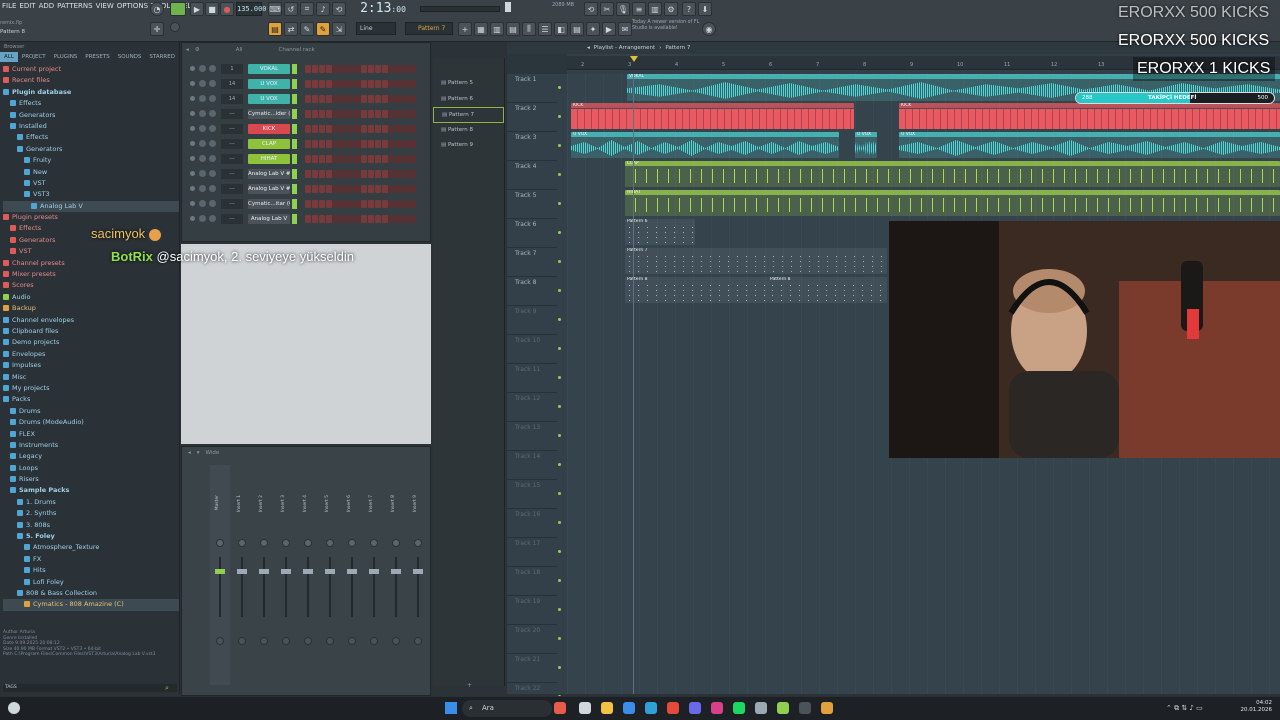 This screenshot has height=720, width=1280. I want to click on browser-item: Channel envelopes, so click(91, 320).